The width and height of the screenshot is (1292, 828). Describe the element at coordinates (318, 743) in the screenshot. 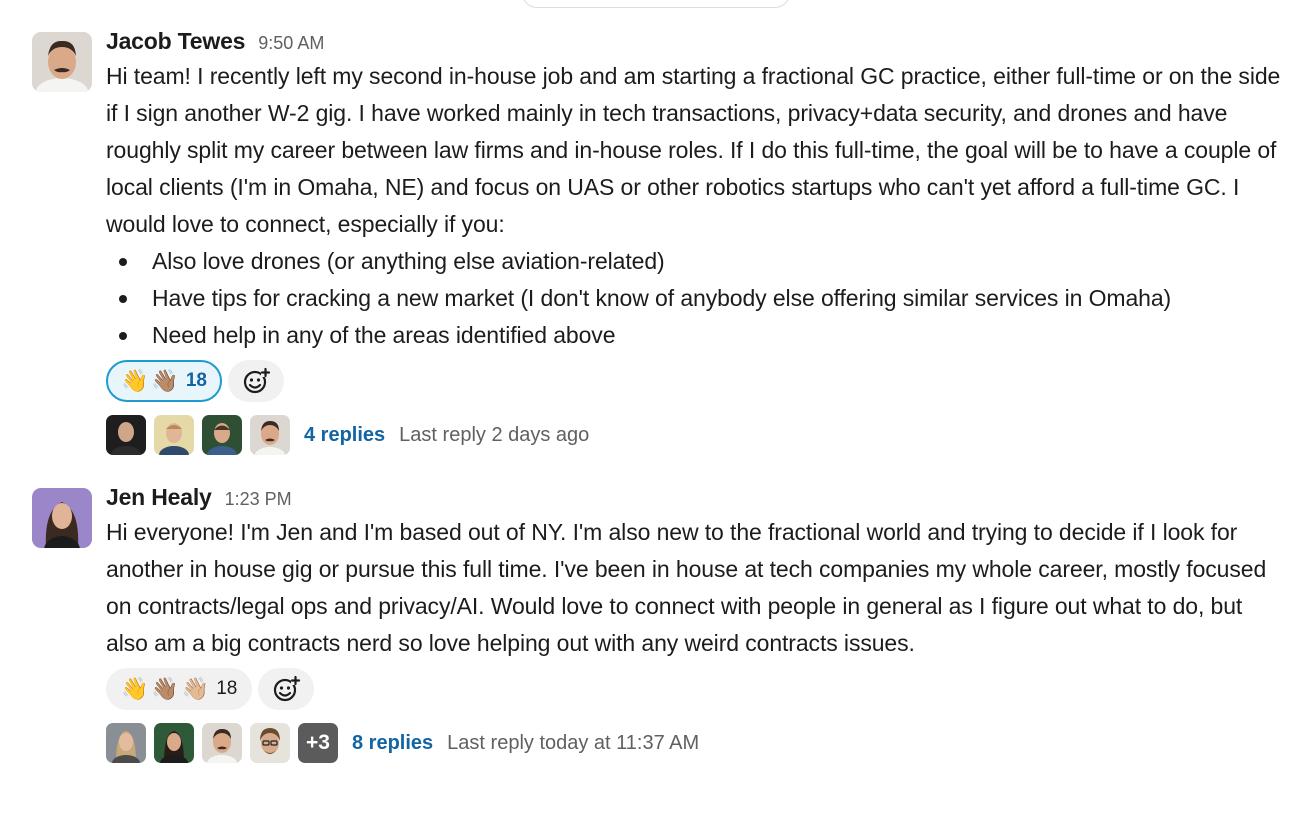

I see `more-repliers-badge: +3` at that location.